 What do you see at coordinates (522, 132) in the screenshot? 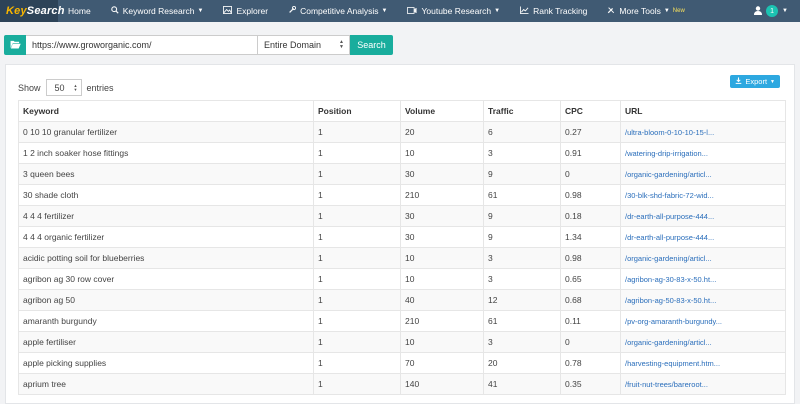
I see `traffic-cell: 6` at bounding box center [522, 132].